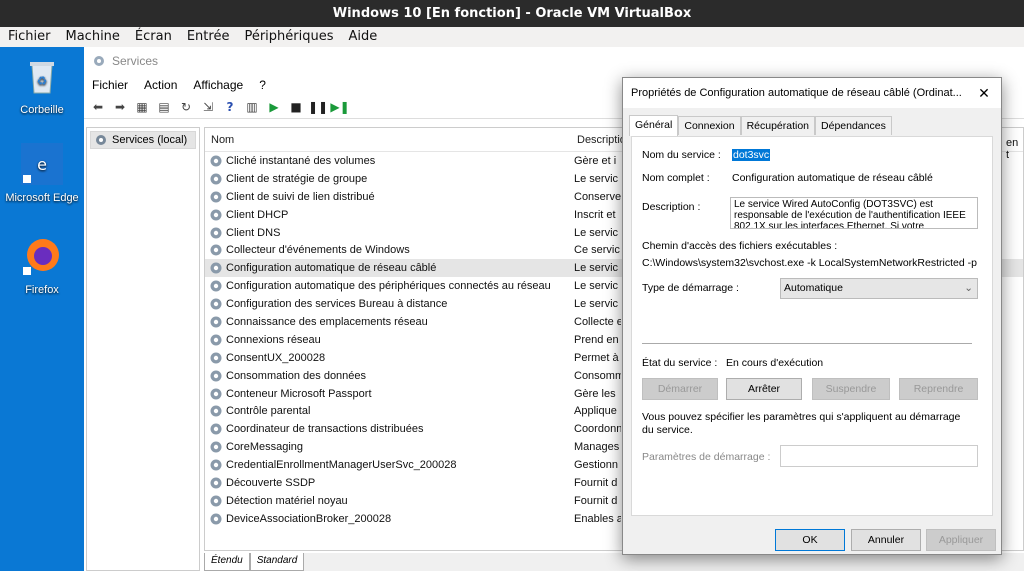  Describe the element at coordinates (287, 500) in the screenshot. I see `service-name: Détection matériel noyau` at that location.